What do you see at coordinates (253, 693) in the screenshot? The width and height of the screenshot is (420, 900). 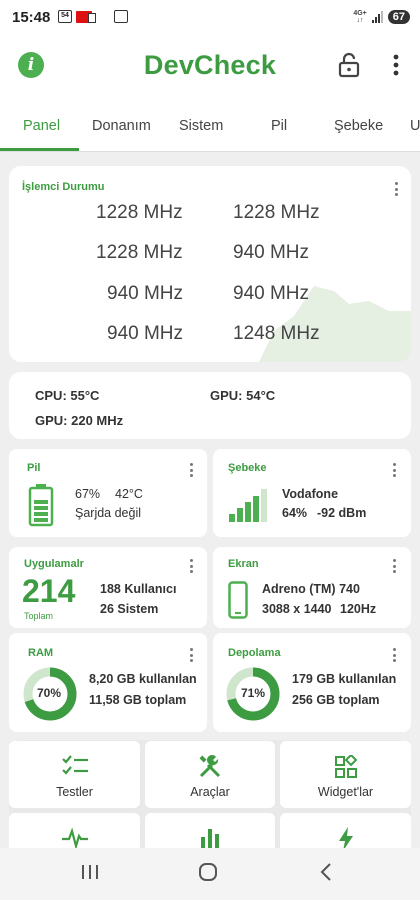 I see `storage-percent: 71%` at bounding box center [253, 693].